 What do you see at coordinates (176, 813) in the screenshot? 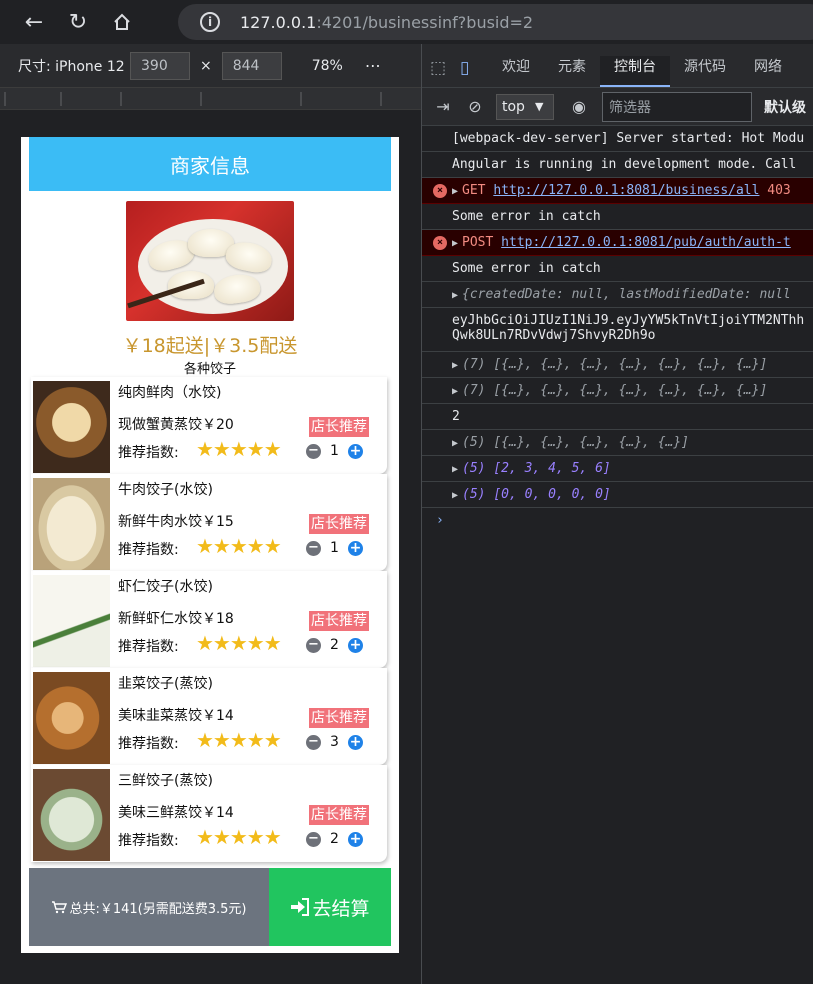
I see `product-desc: 美味三鲜蒸饺￥14` at bounding box center [176, 813].